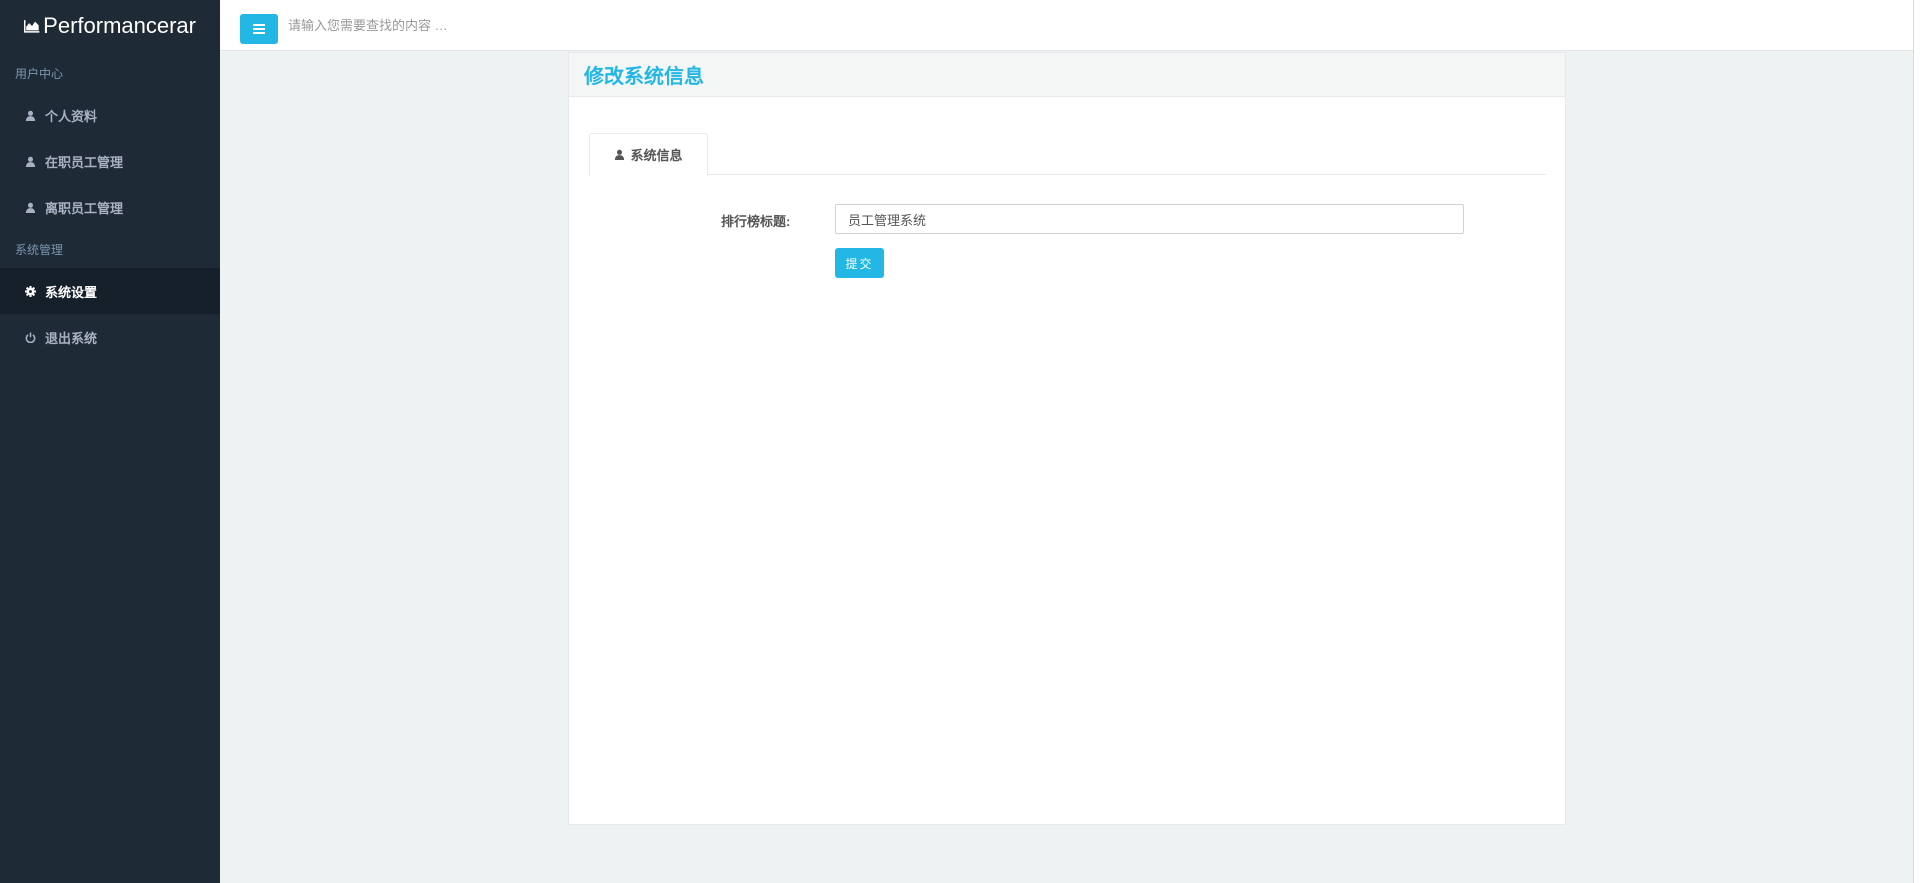 This screenshot has width=1920, height=883. Describe the element at coordinates (1067, 75) in the screenshot. I see `panel-header: 修改系统信息` at that location.